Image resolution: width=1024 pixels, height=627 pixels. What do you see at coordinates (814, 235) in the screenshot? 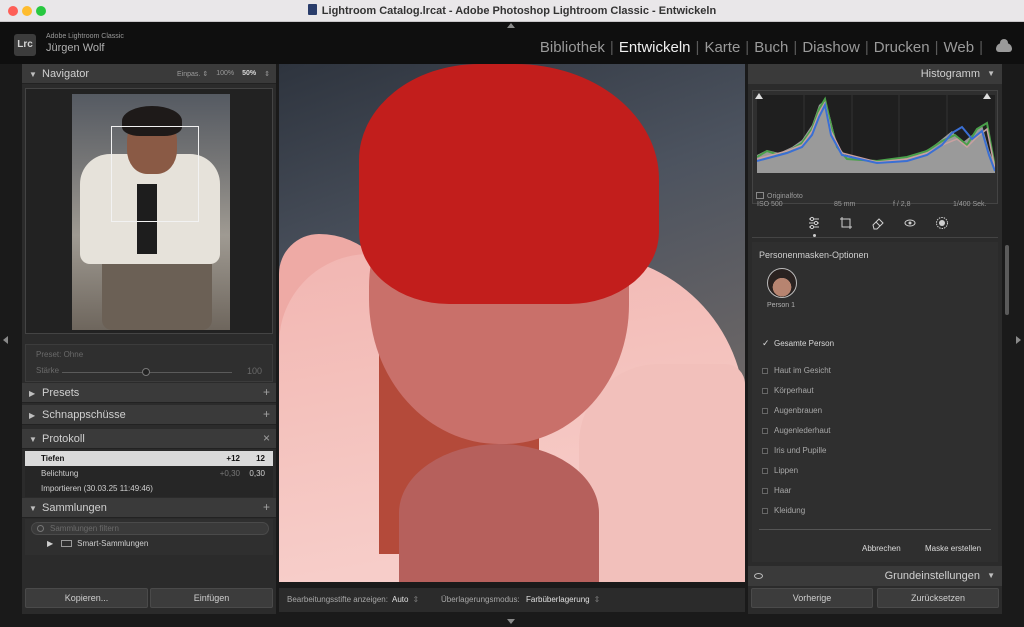
I see `active-tool-indicator-icon` at bounding box center [814, 235].